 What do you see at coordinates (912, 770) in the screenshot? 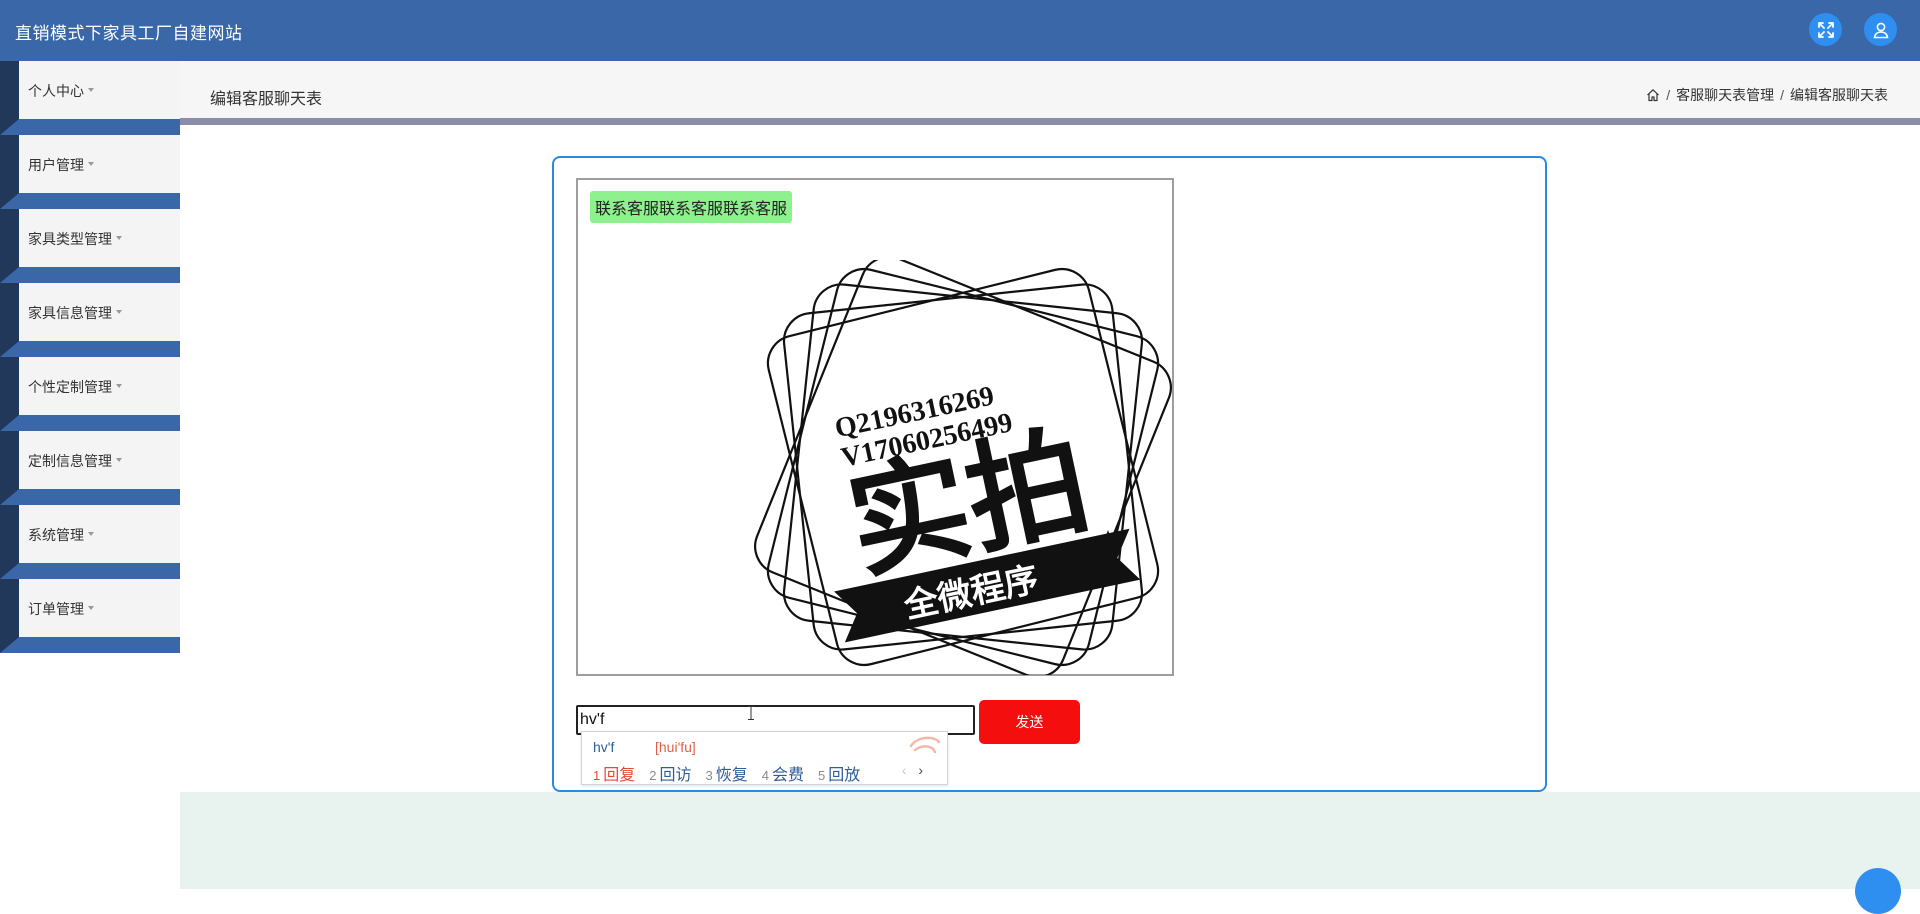
I see `ime-page-nav: ‹ ›` at bounding box center [912, 770].